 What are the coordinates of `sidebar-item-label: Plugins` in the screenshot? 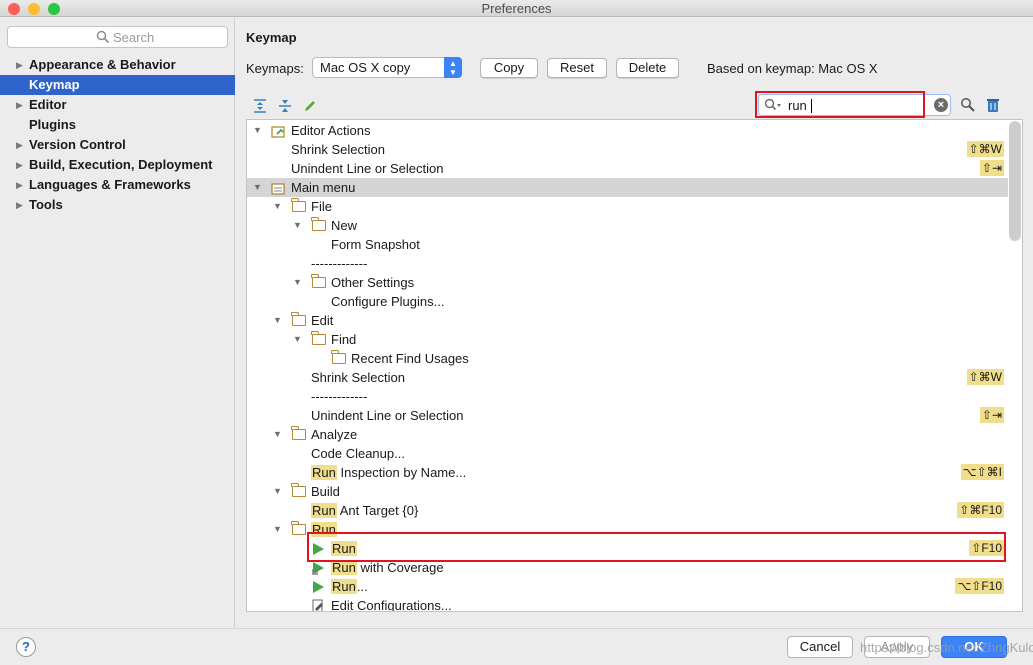 It's located at (52, 124).